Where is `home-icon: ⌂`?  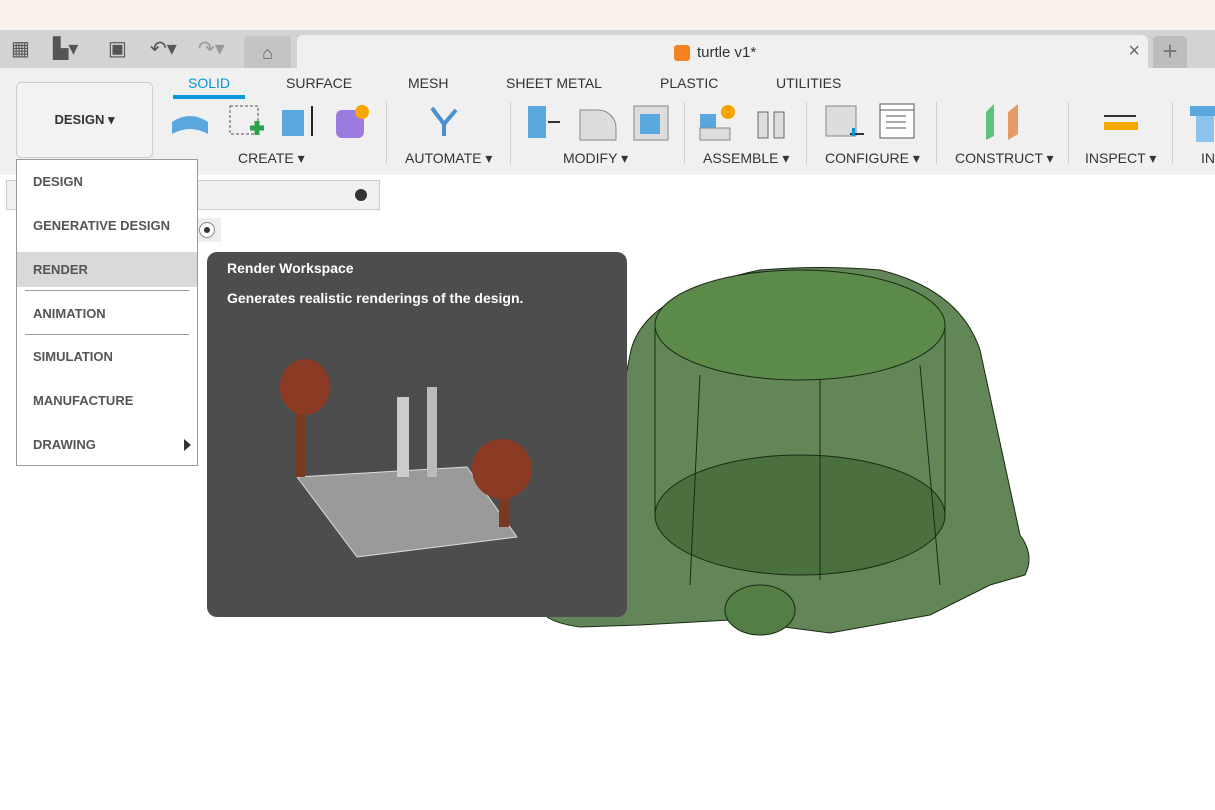 home-icon: ⌂ is located at coordinates (267, 53).